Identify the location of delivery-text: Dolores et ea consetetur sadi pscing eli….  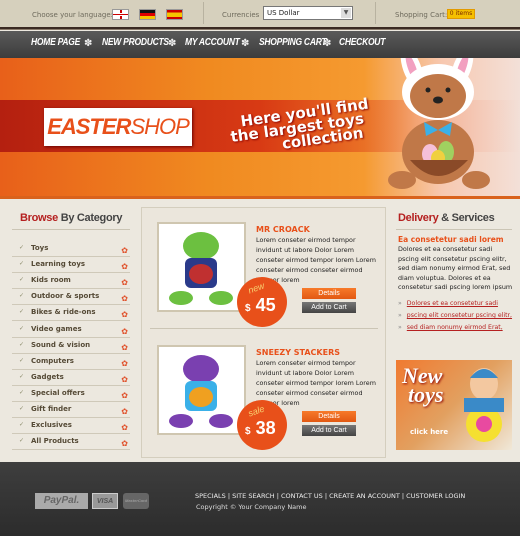
(455, 268).